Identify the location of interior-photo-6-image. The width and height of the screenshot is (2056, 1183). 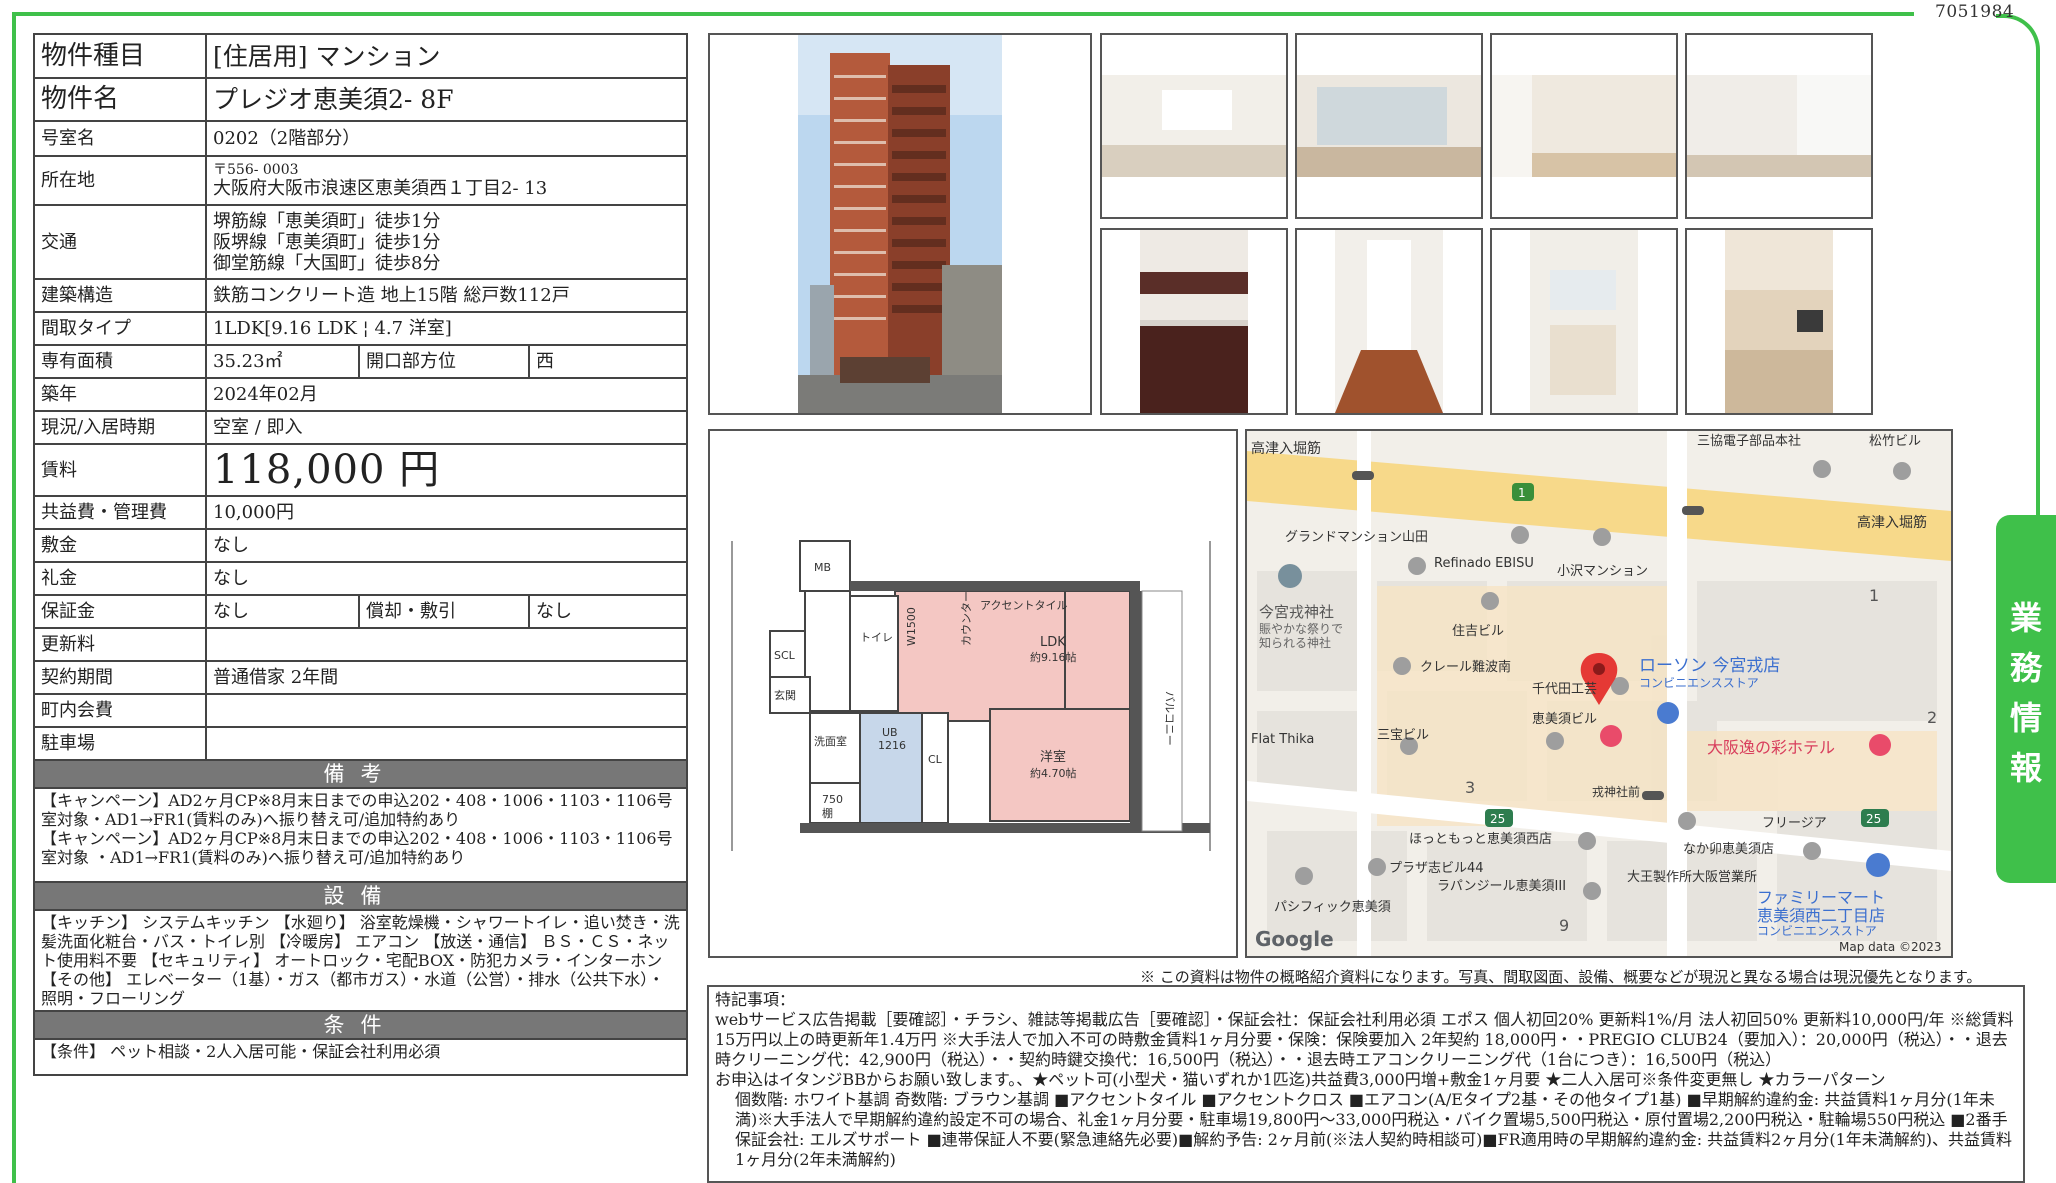
(1389, 321).